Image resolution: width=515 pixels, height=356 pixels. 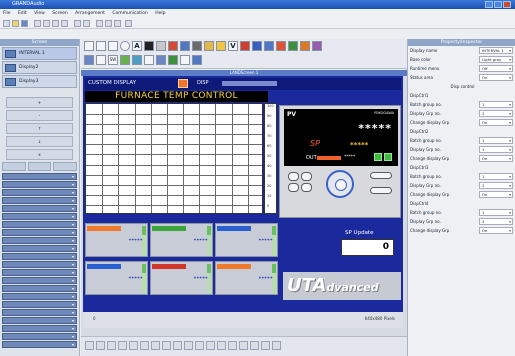 What do you see at coordinates (173, 46) in the screenshot?
I see `bargraph-icon` at bounding box center [173, 46].